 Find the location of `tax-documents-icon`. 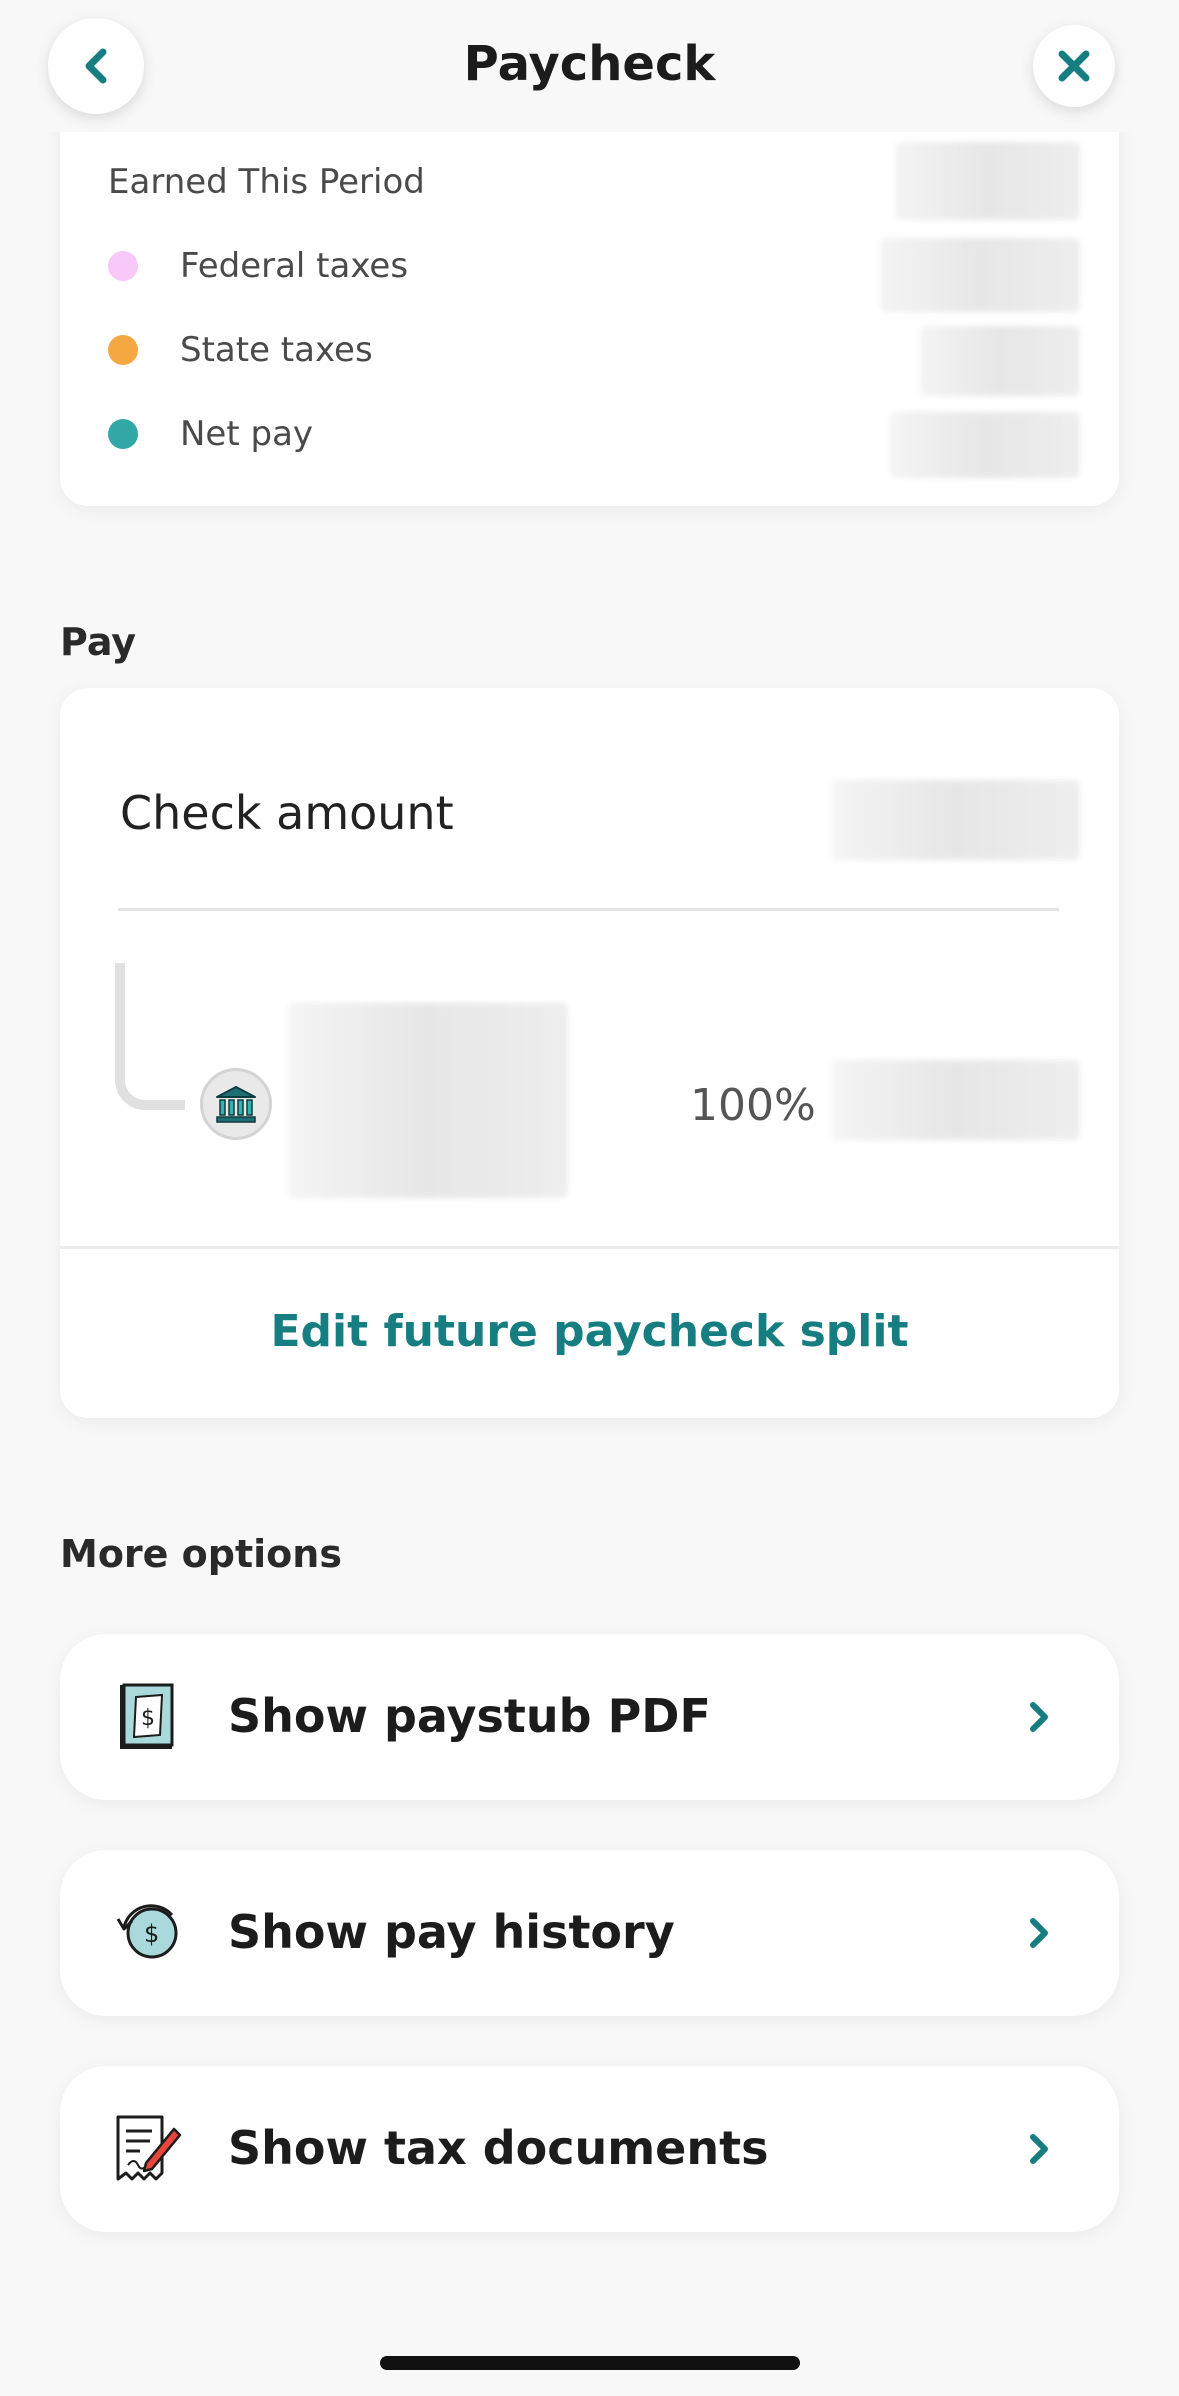

tax-documents-icon is located at coordinates (149, 2148).